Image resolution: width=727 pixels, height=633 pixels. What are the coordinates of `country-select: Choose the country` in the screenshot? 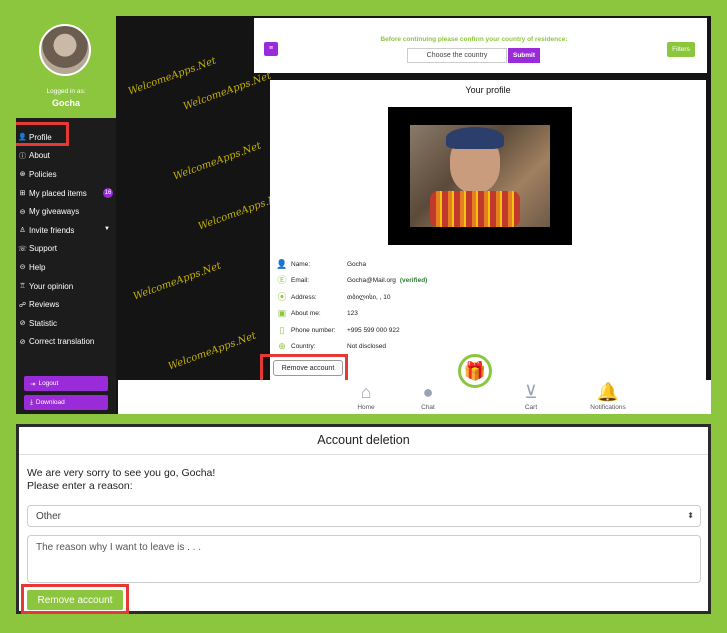 It's located at (457, 55).